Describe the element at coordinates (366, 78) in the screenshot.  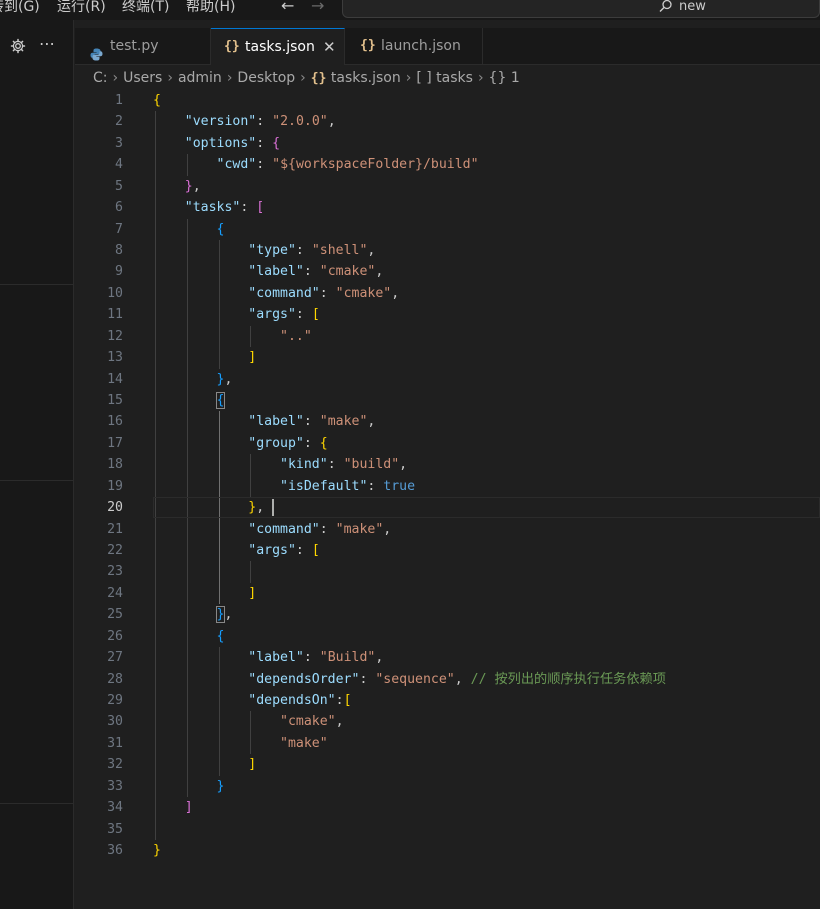
I see `breadcrumb-file: tasks.json` at that location.